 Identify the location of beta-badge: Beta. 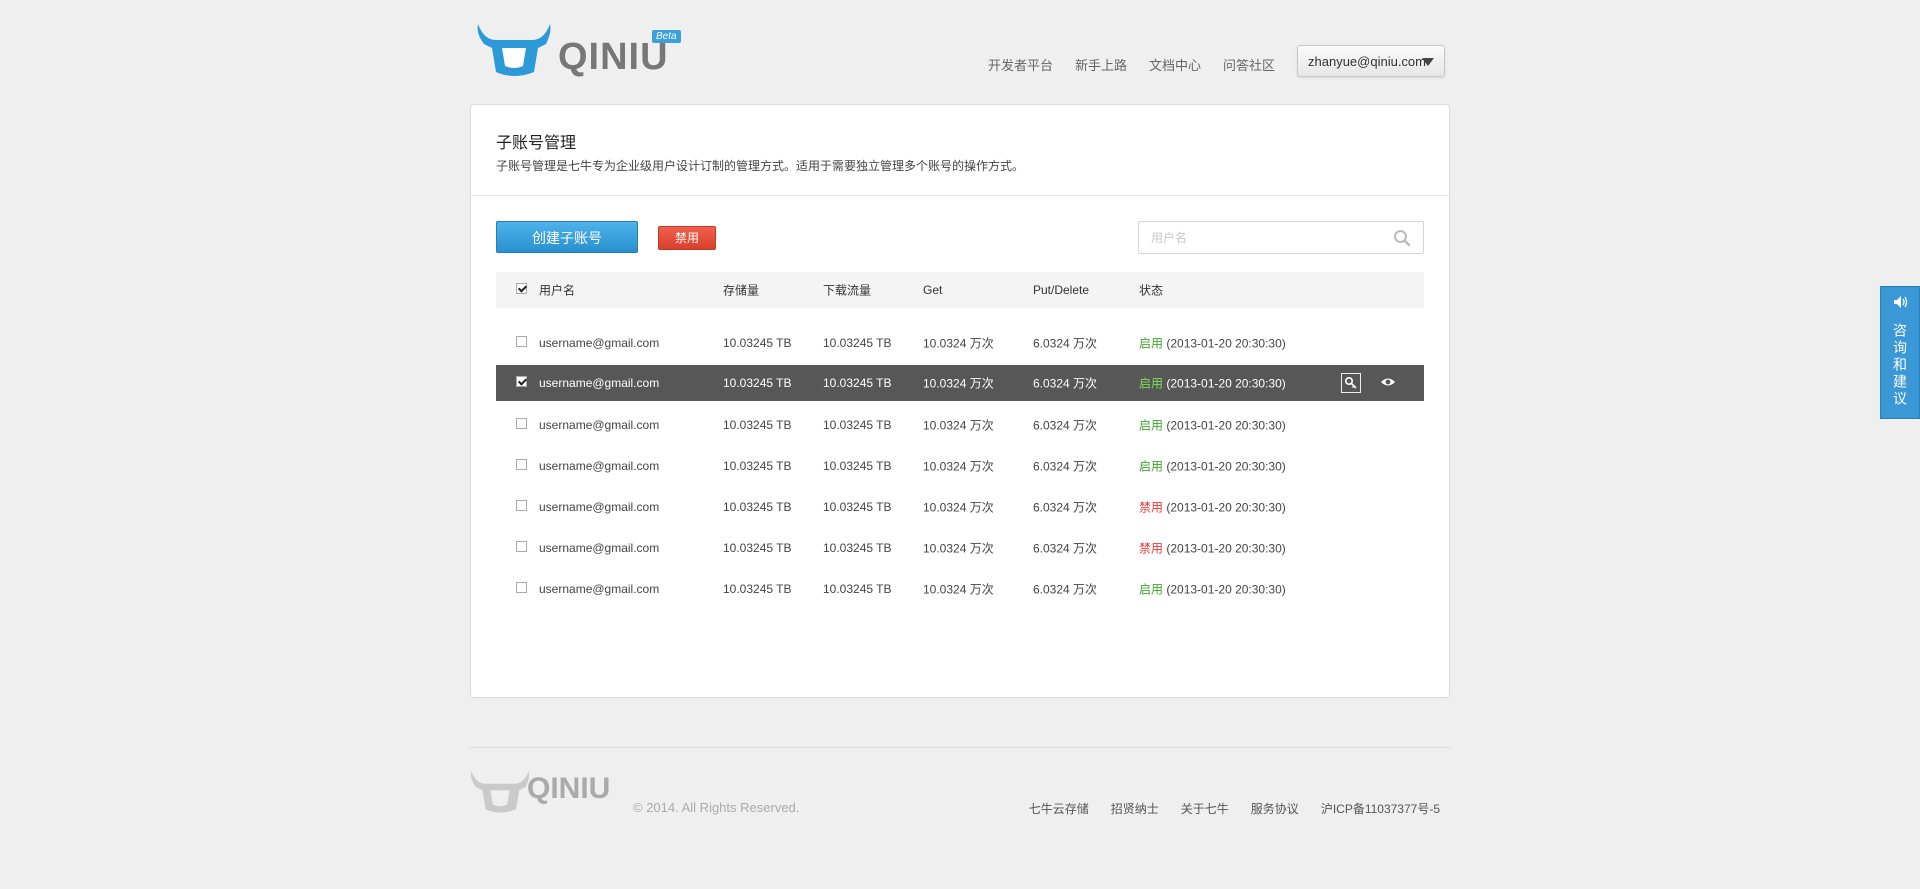
(666, 36).